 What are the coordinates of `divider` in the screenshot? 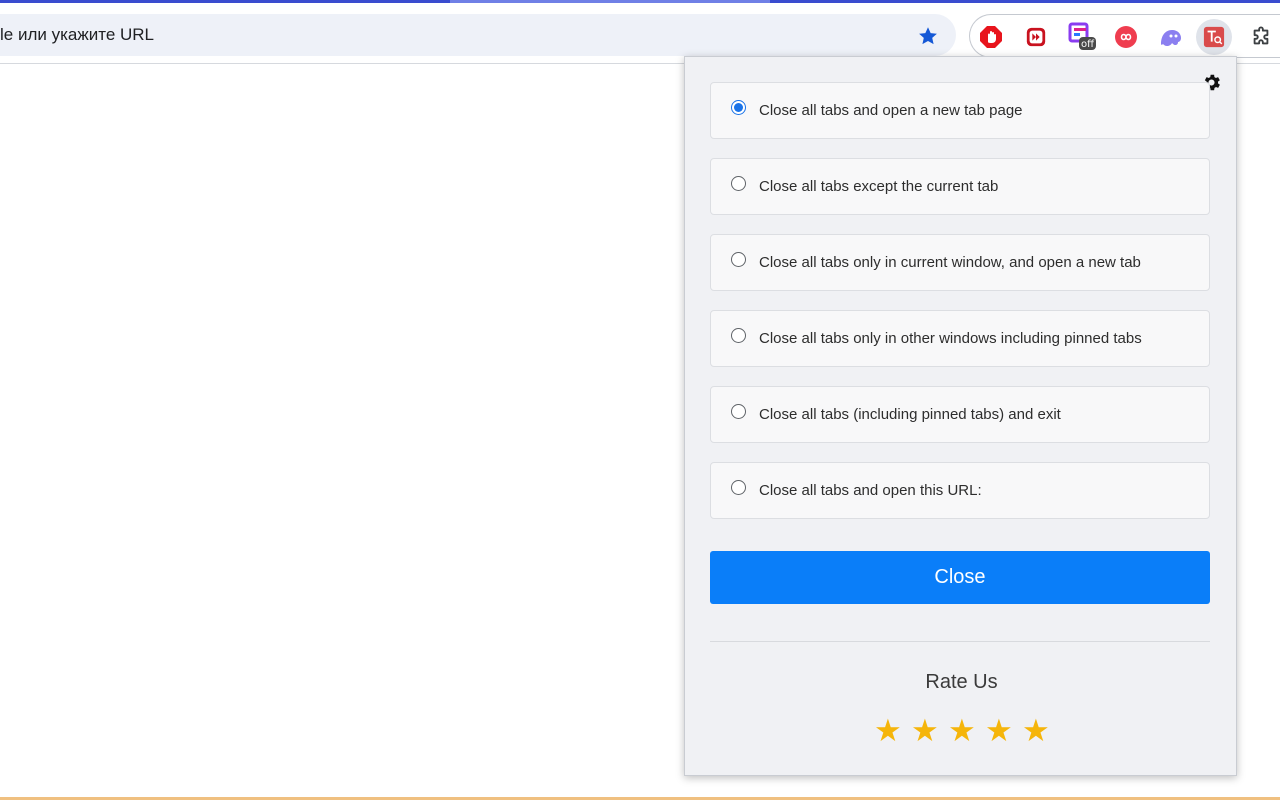 It's located at (960, 641).